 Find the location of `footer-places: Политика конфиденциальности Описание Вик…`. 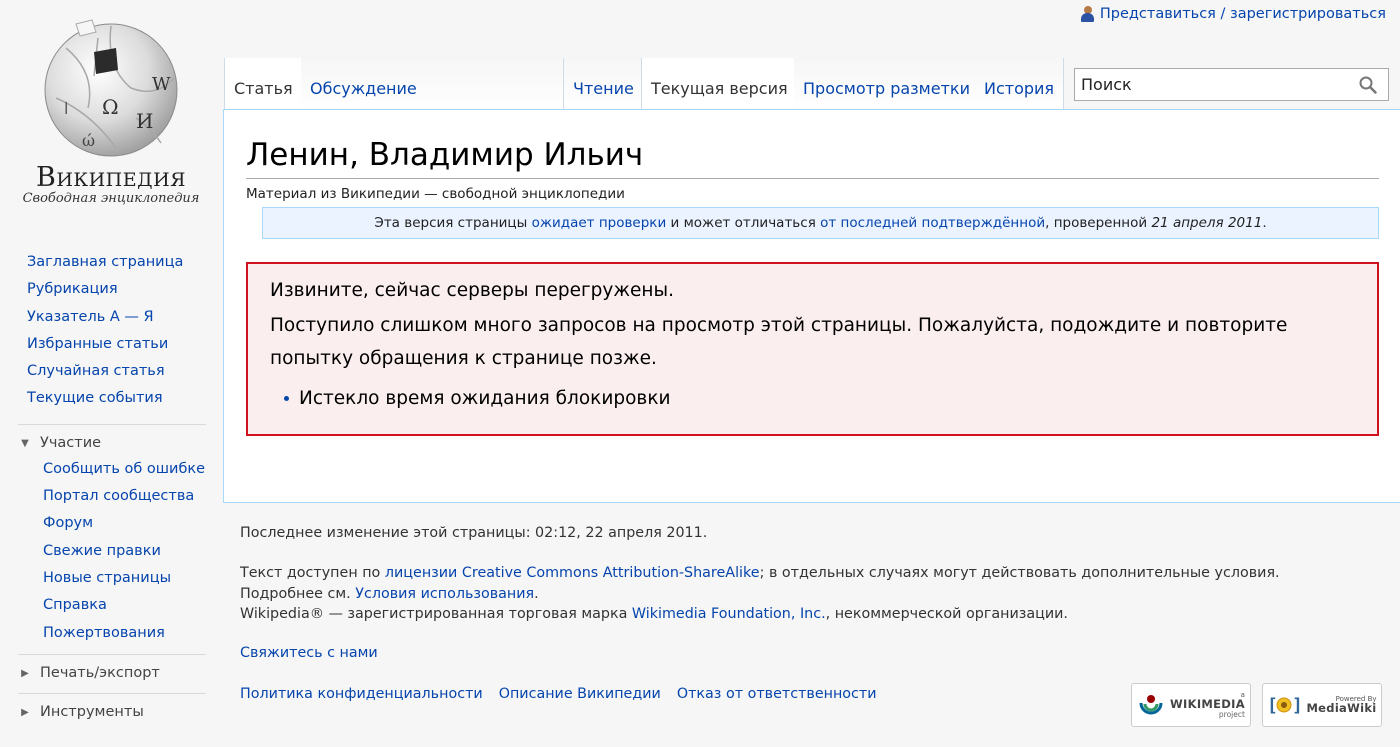

footer-places: Политика конфиденциальности Описание Вик… is located at coordinates (558, 694).